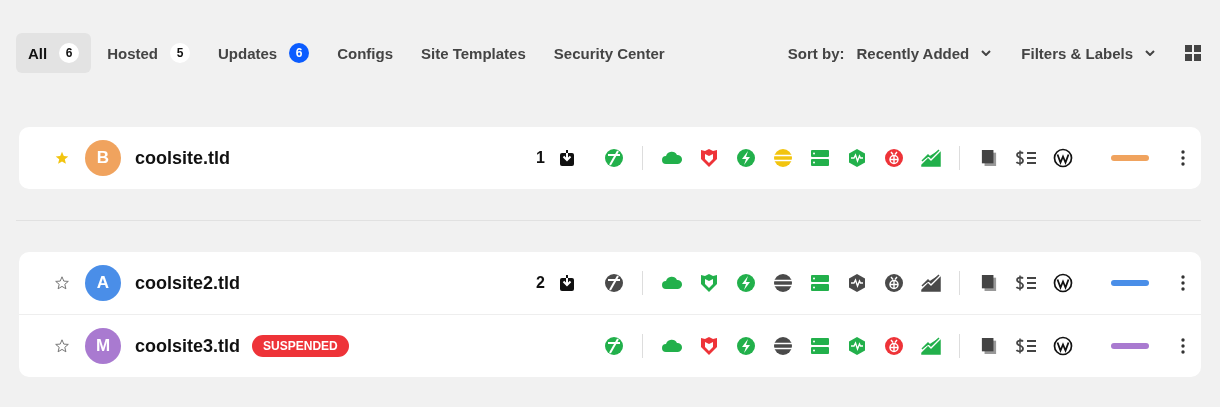 The image size is (1220, 407). Describe the element at coordinates (540, 283) in the screenshot. I see `update-count: 2` at that location.